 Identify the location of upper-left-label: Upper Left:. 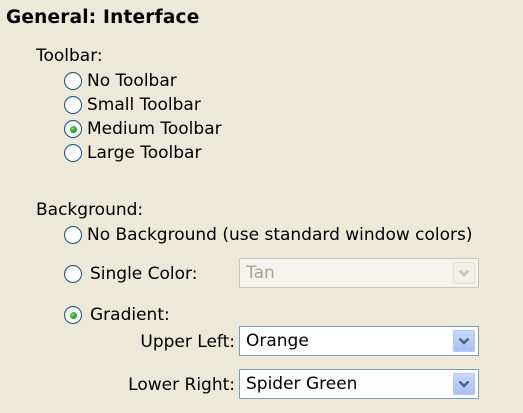
(187, 342).